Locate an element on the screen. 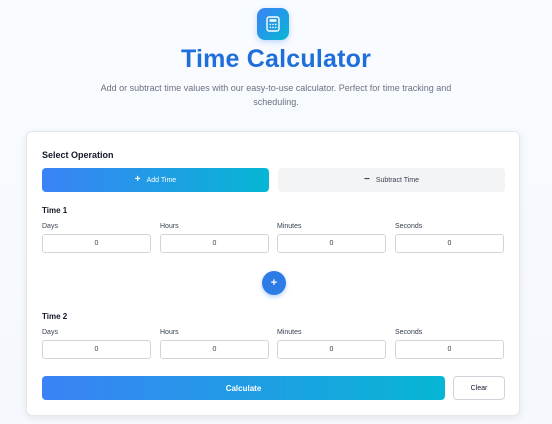  select-operation-label: Select Operation is located at coordinates (78, 155).